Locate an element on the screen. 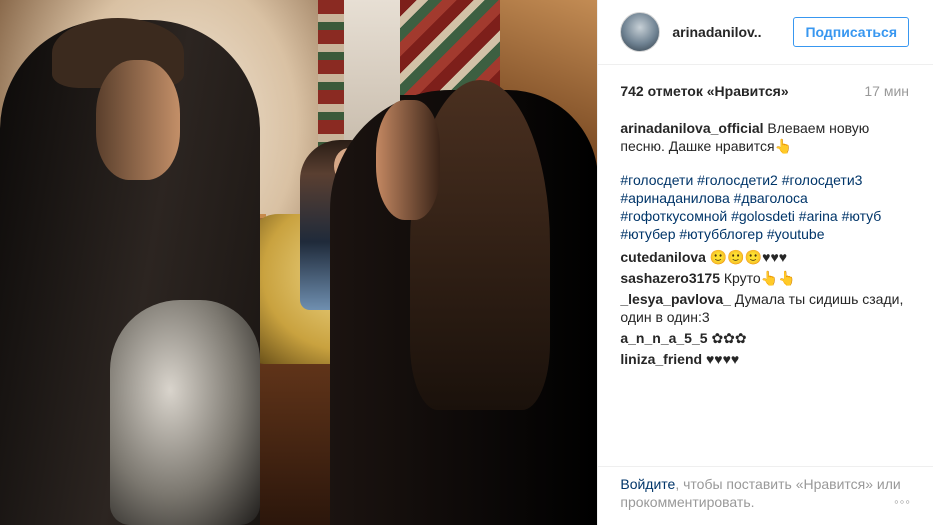 The height and width of the screenshot is (525, 933). post-header: arinadanilov.. Подписаться is located at coordinates (765, 32).